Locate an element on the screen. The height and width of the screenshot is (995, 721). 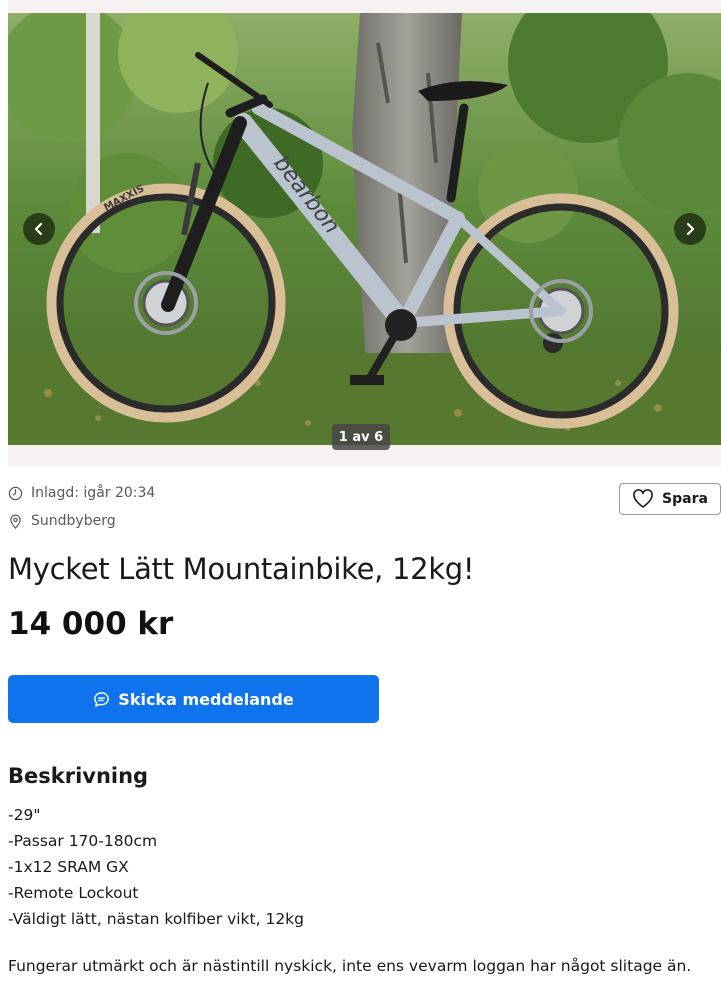
listing-meta: Inlagd: igår 20:34 Sundbyberg is located at coordinates (81, 511).